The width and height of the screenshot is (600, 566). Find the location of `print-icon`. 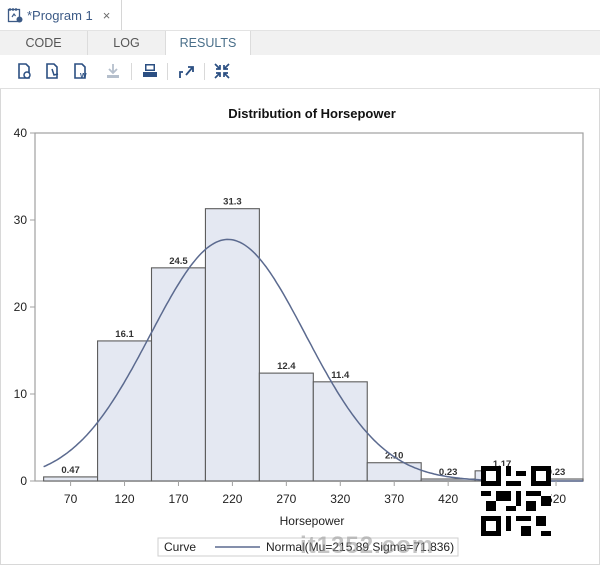

print-icon is located at coordinates (150, 70).